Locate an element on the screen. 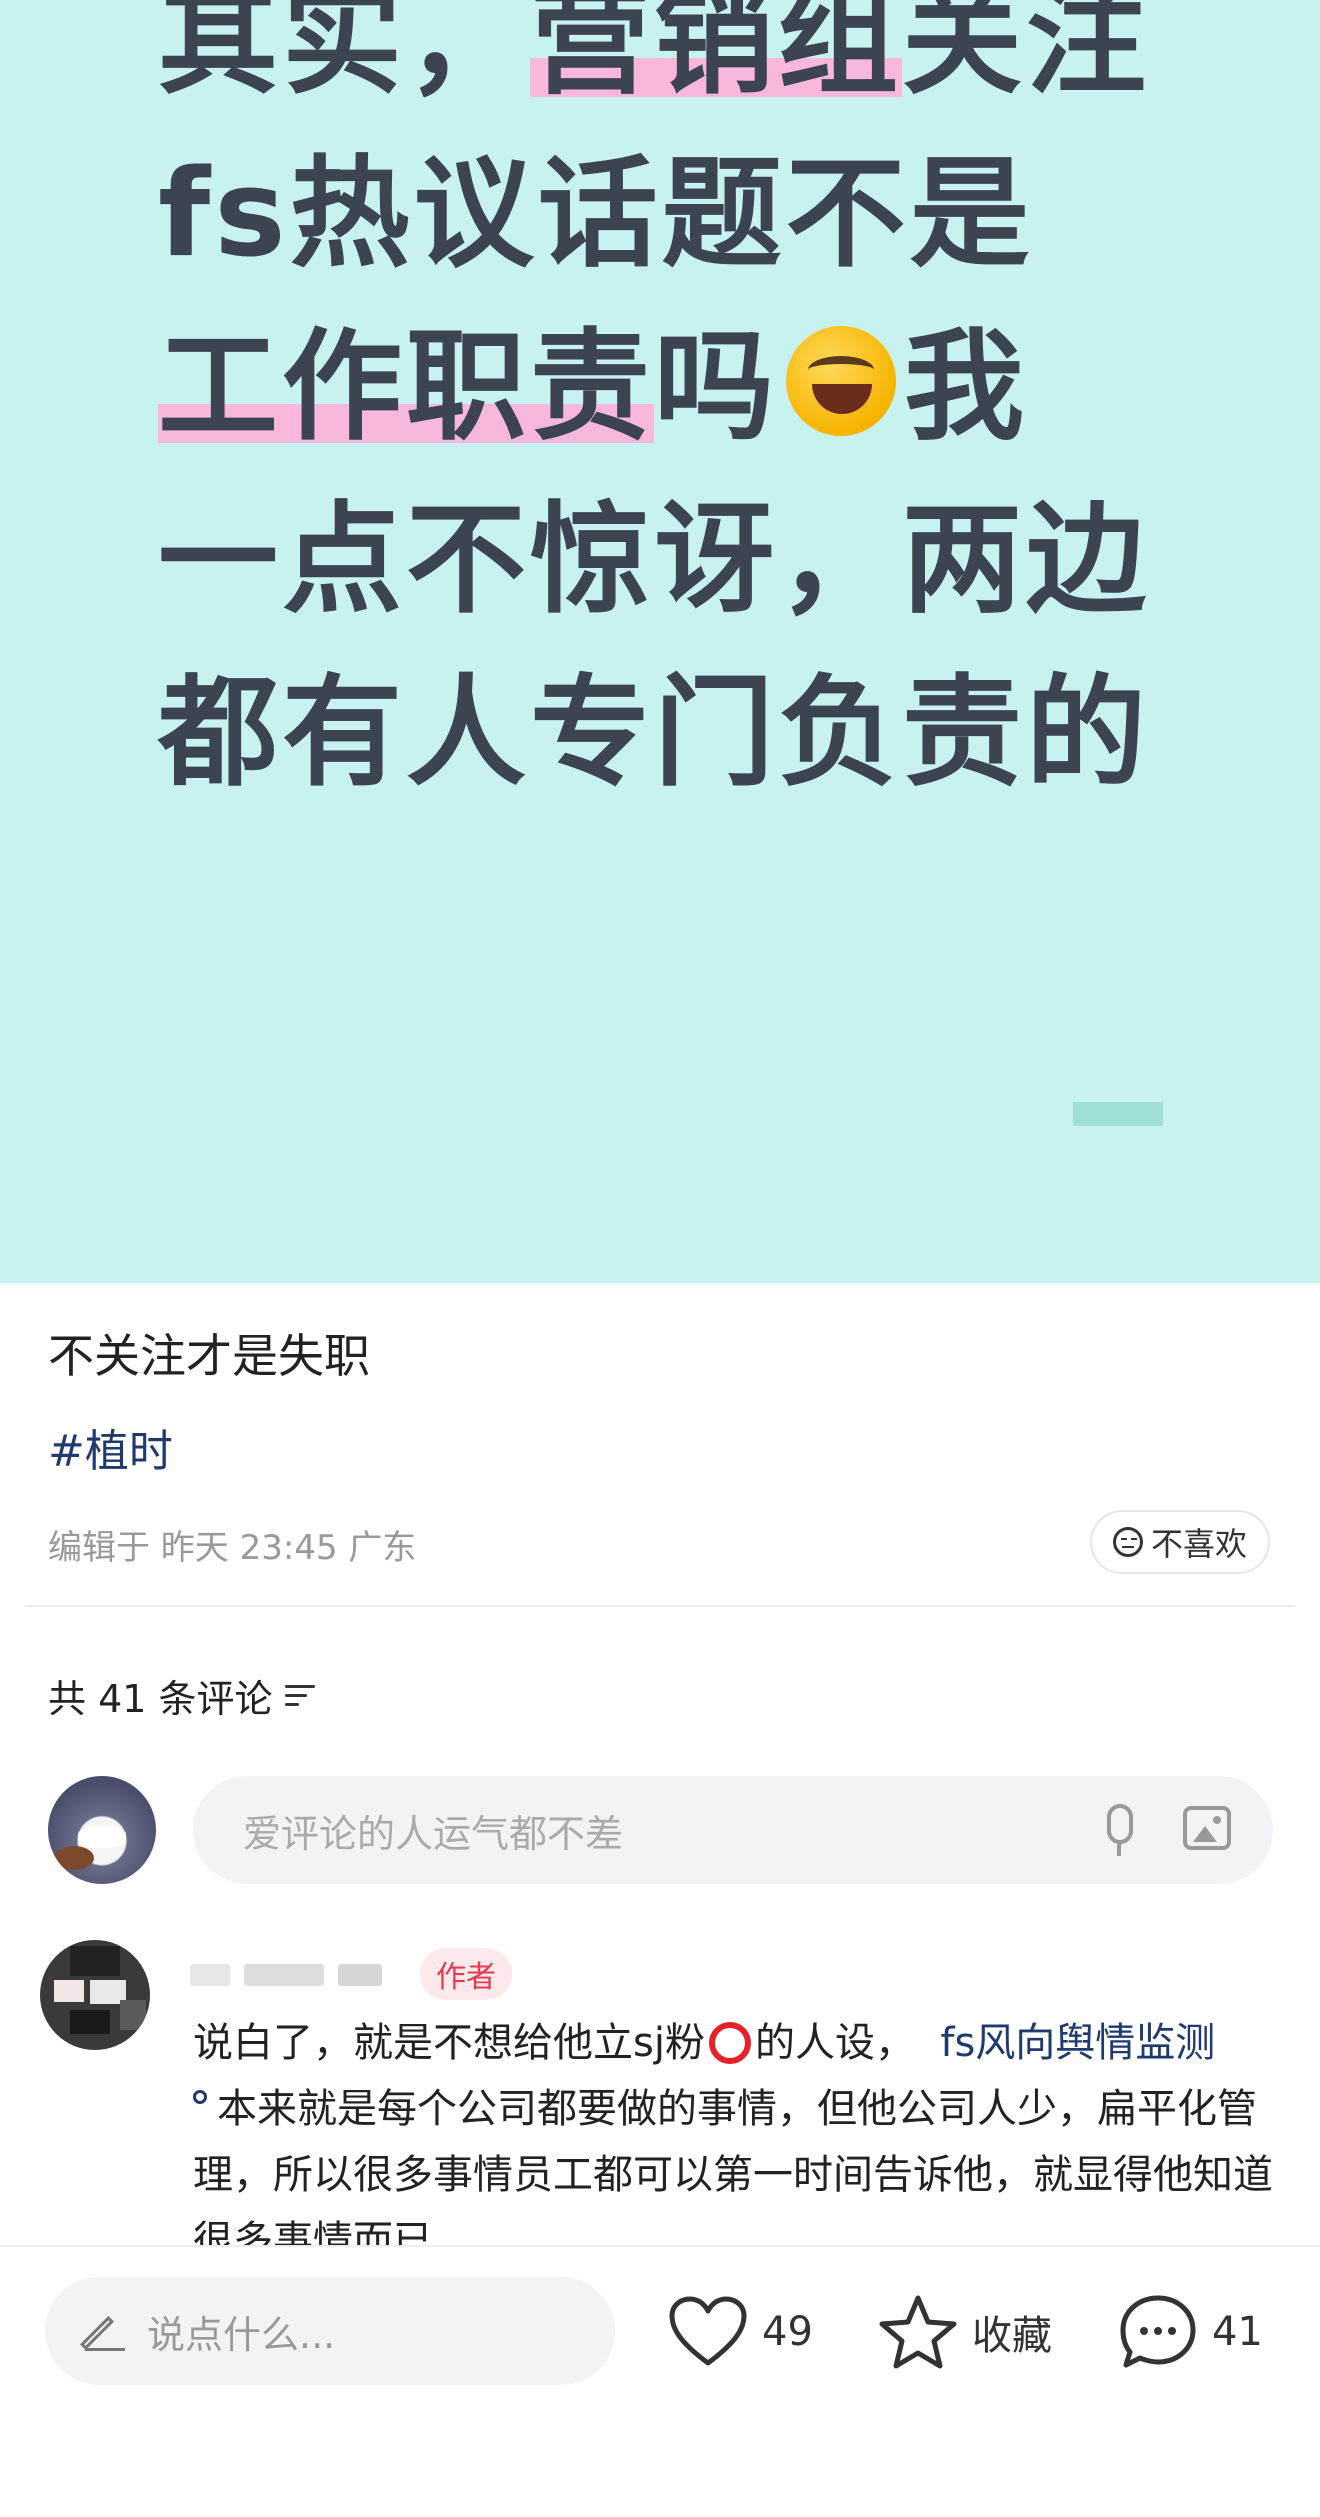 Image resolution: width=1320 pixels, height=2517 pixels. collect-button: 收藏 is located at coordinates (965, 2332).